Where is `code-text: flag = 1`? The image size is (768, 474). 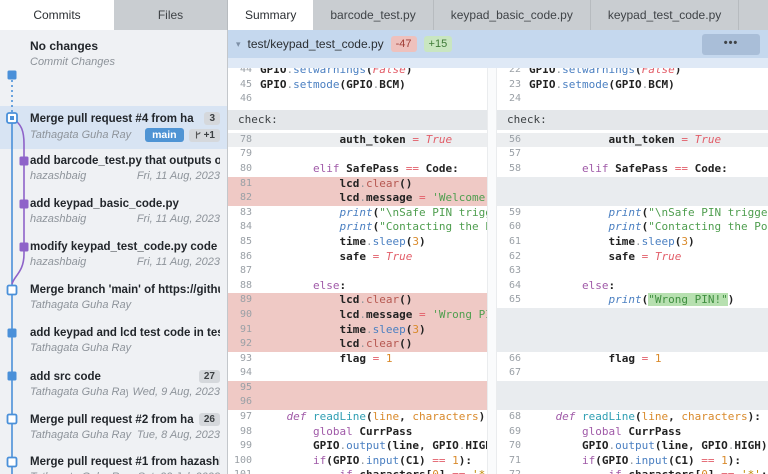 code-text: flag = 1 is located at coordinates (366, 358).